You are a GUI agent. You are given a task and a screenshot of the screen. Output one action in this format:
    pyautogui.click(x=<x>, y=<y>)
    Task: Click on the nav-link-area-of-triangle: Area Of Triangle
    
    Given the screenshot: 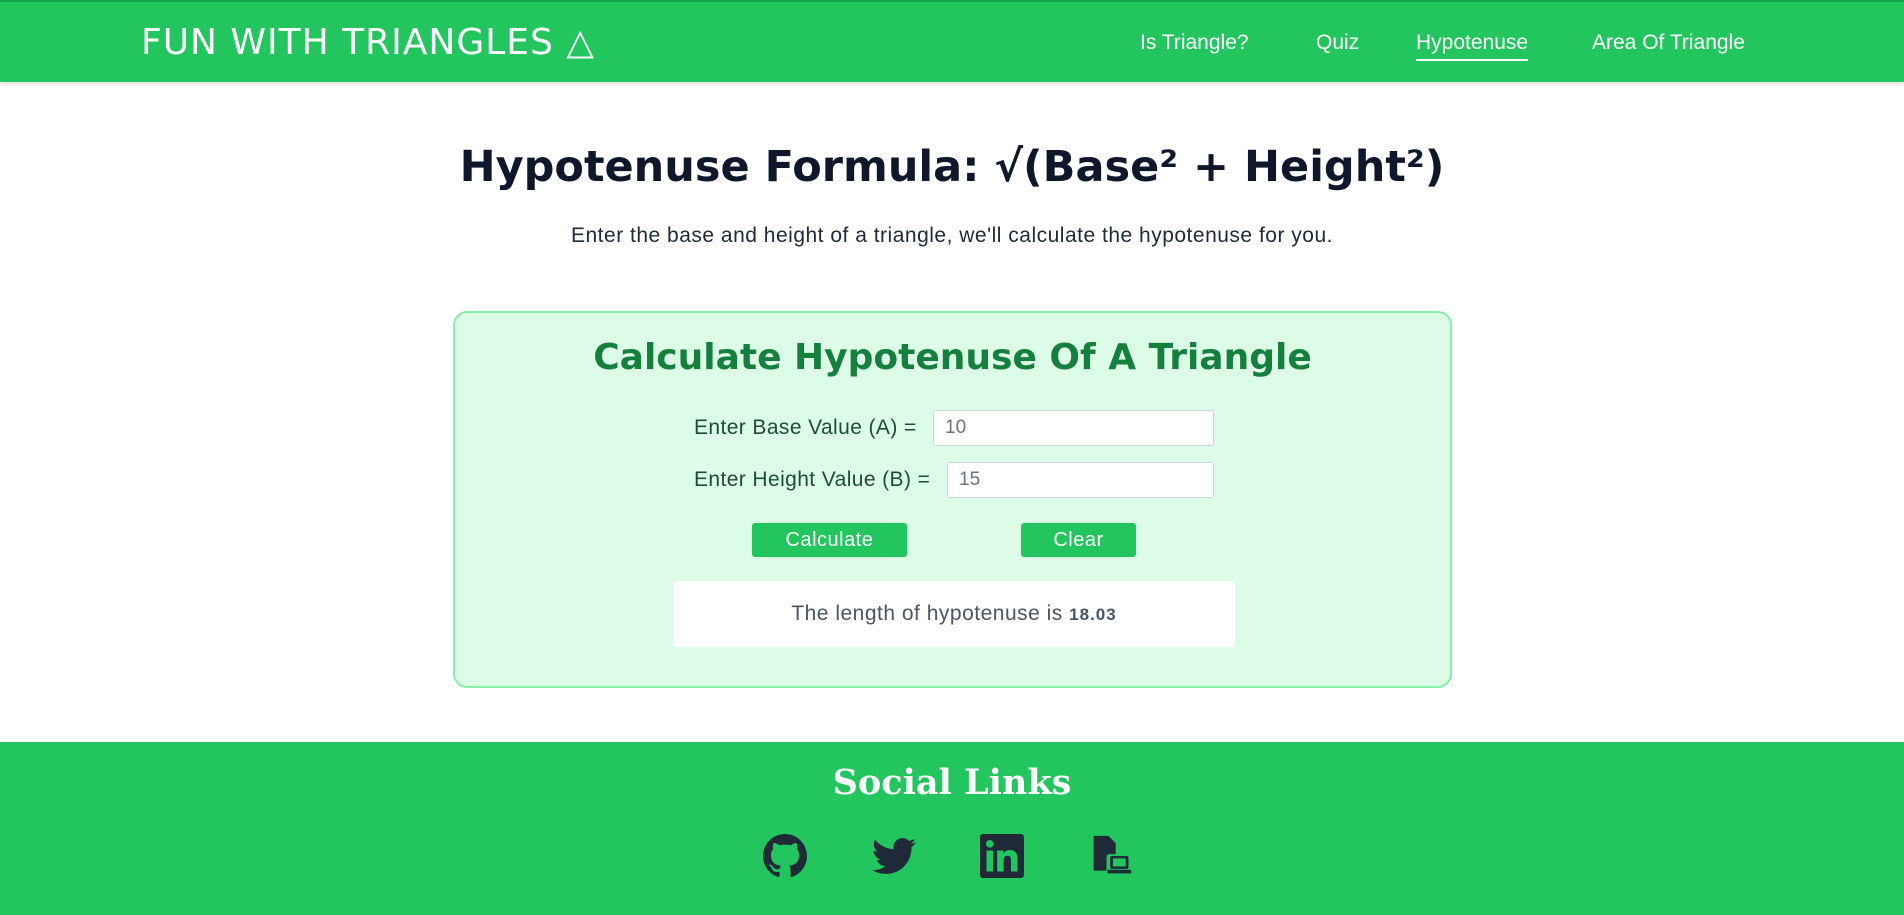 What is the action you would take?
    pyautogui.click(x=1668, y=45)
    